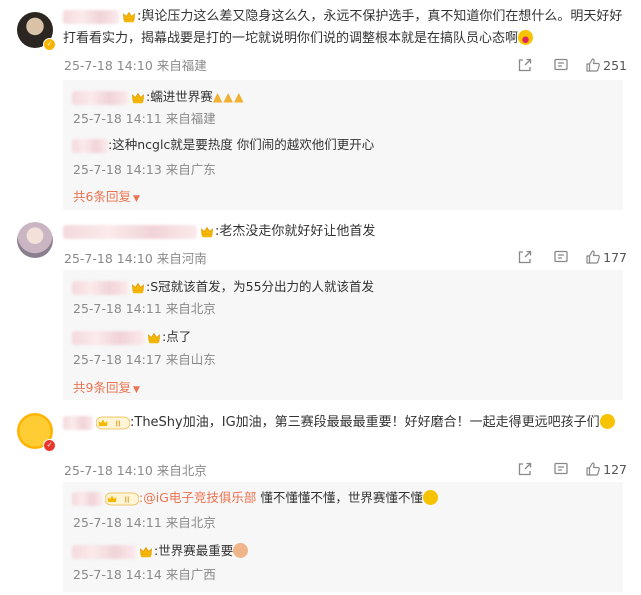 This screenshot has height=595, width=641. What do you see at coordinates (136, 199) in the screenshot?
I see `dropdown-arrow-icon: ▼` at bounding box center [136, 199].